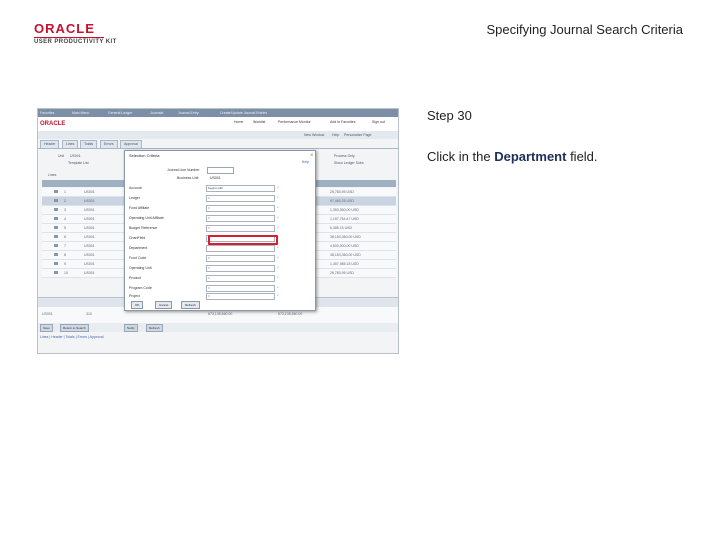 This screenshot has width=720, height=540. Describe the element at coordinates (344, 156) in the screenshot. I see `process-only-option: Process Only` at that location.